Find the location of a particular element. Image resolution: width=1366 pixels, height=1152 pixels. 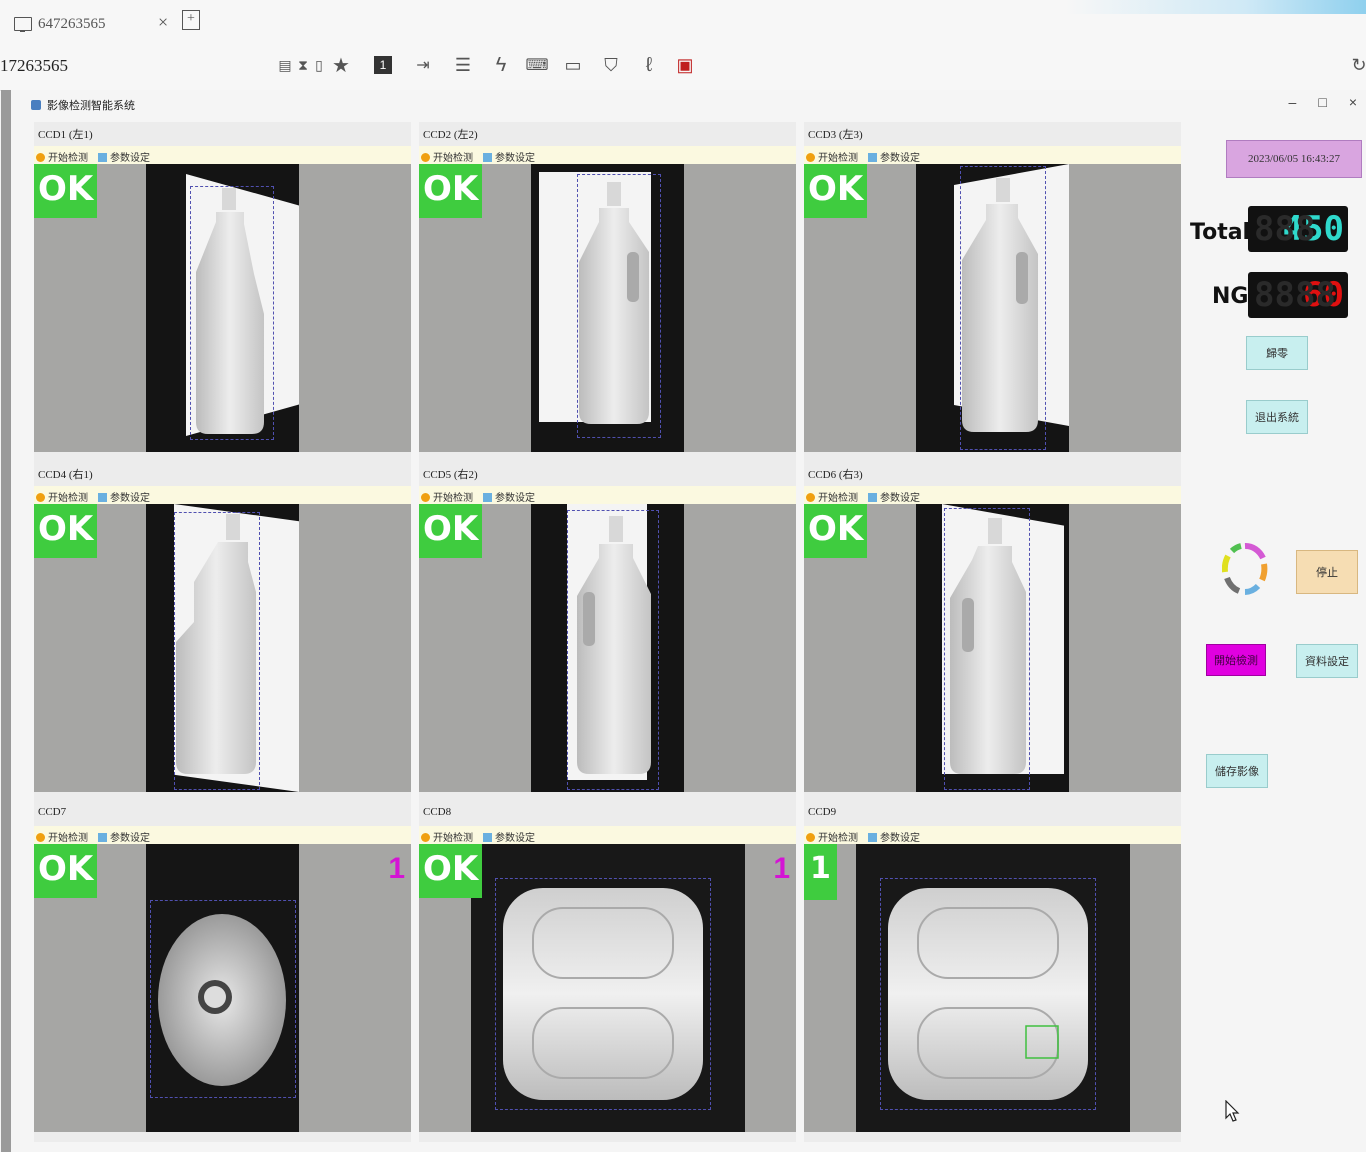

keyboard-icon: ⌨ is located at coordinates (536, 65).